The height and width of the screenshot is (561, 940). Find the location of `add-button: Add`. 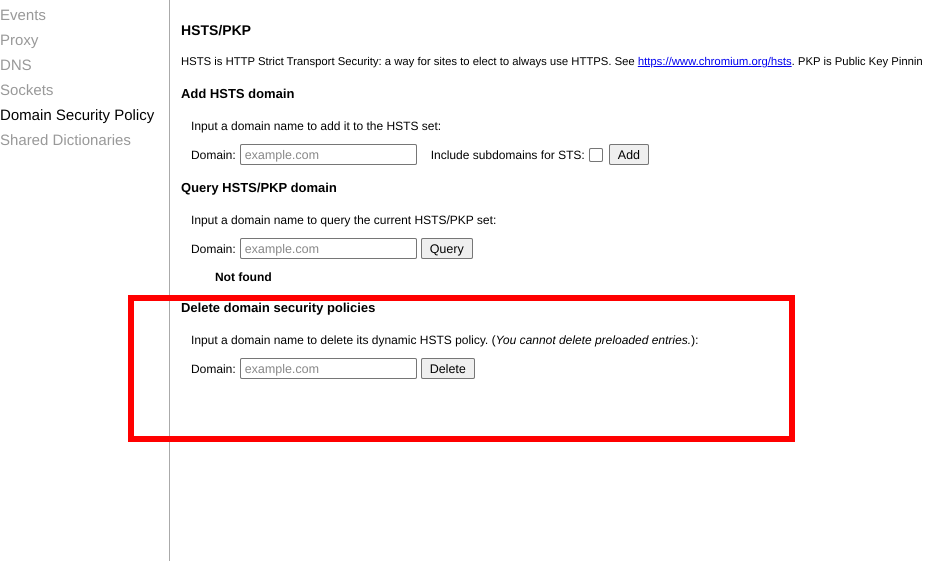

add-button: Add is located at coordinates (629, 154).